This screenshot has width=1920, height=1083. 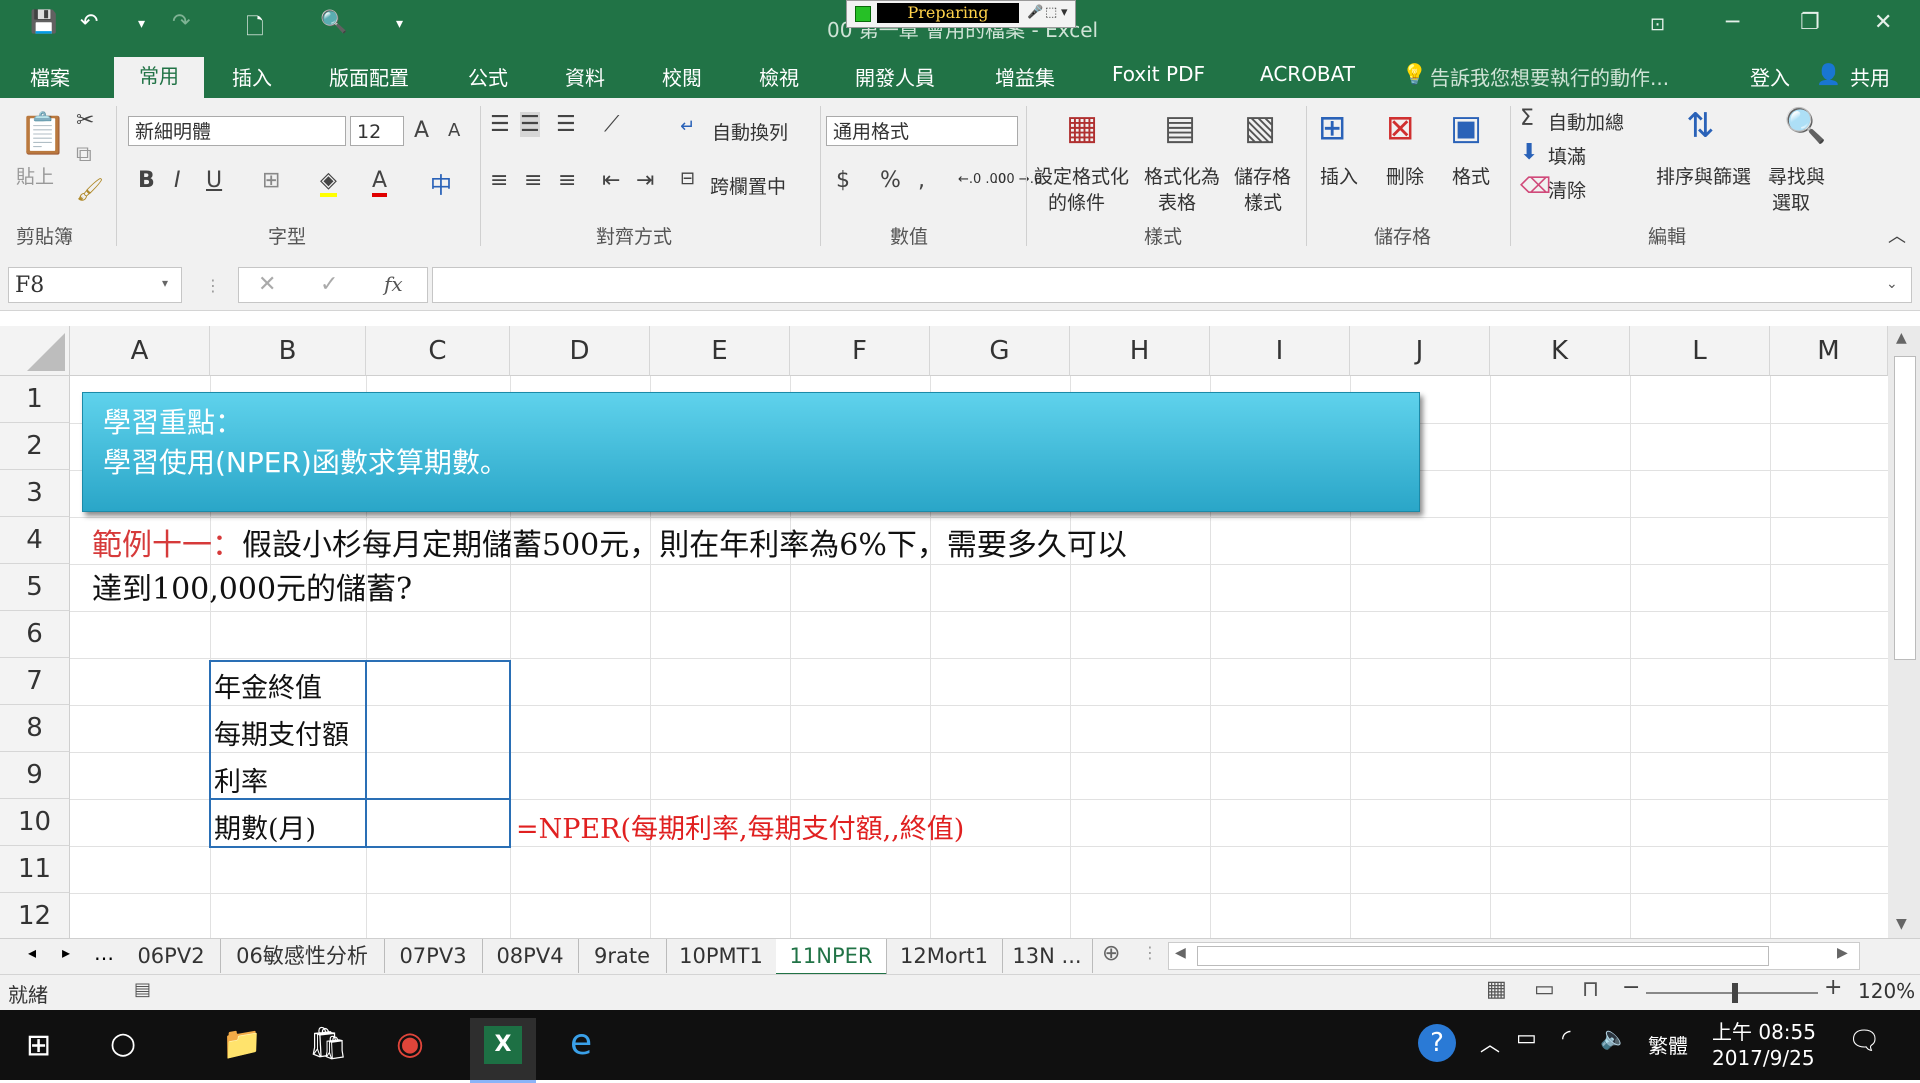 What do you see at coordinates (580, 351) in the screenshot?
I see `column-header: D` at bounding box center [580, 351].